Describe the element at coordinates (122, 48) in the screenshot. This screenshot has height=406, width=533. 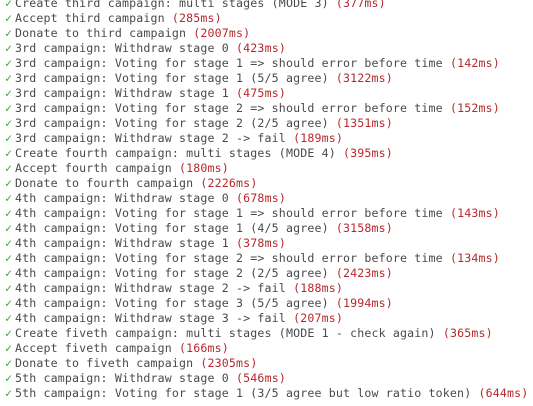
I see `test-name: 3rd campaign: Withdraw stage 0` at that location.